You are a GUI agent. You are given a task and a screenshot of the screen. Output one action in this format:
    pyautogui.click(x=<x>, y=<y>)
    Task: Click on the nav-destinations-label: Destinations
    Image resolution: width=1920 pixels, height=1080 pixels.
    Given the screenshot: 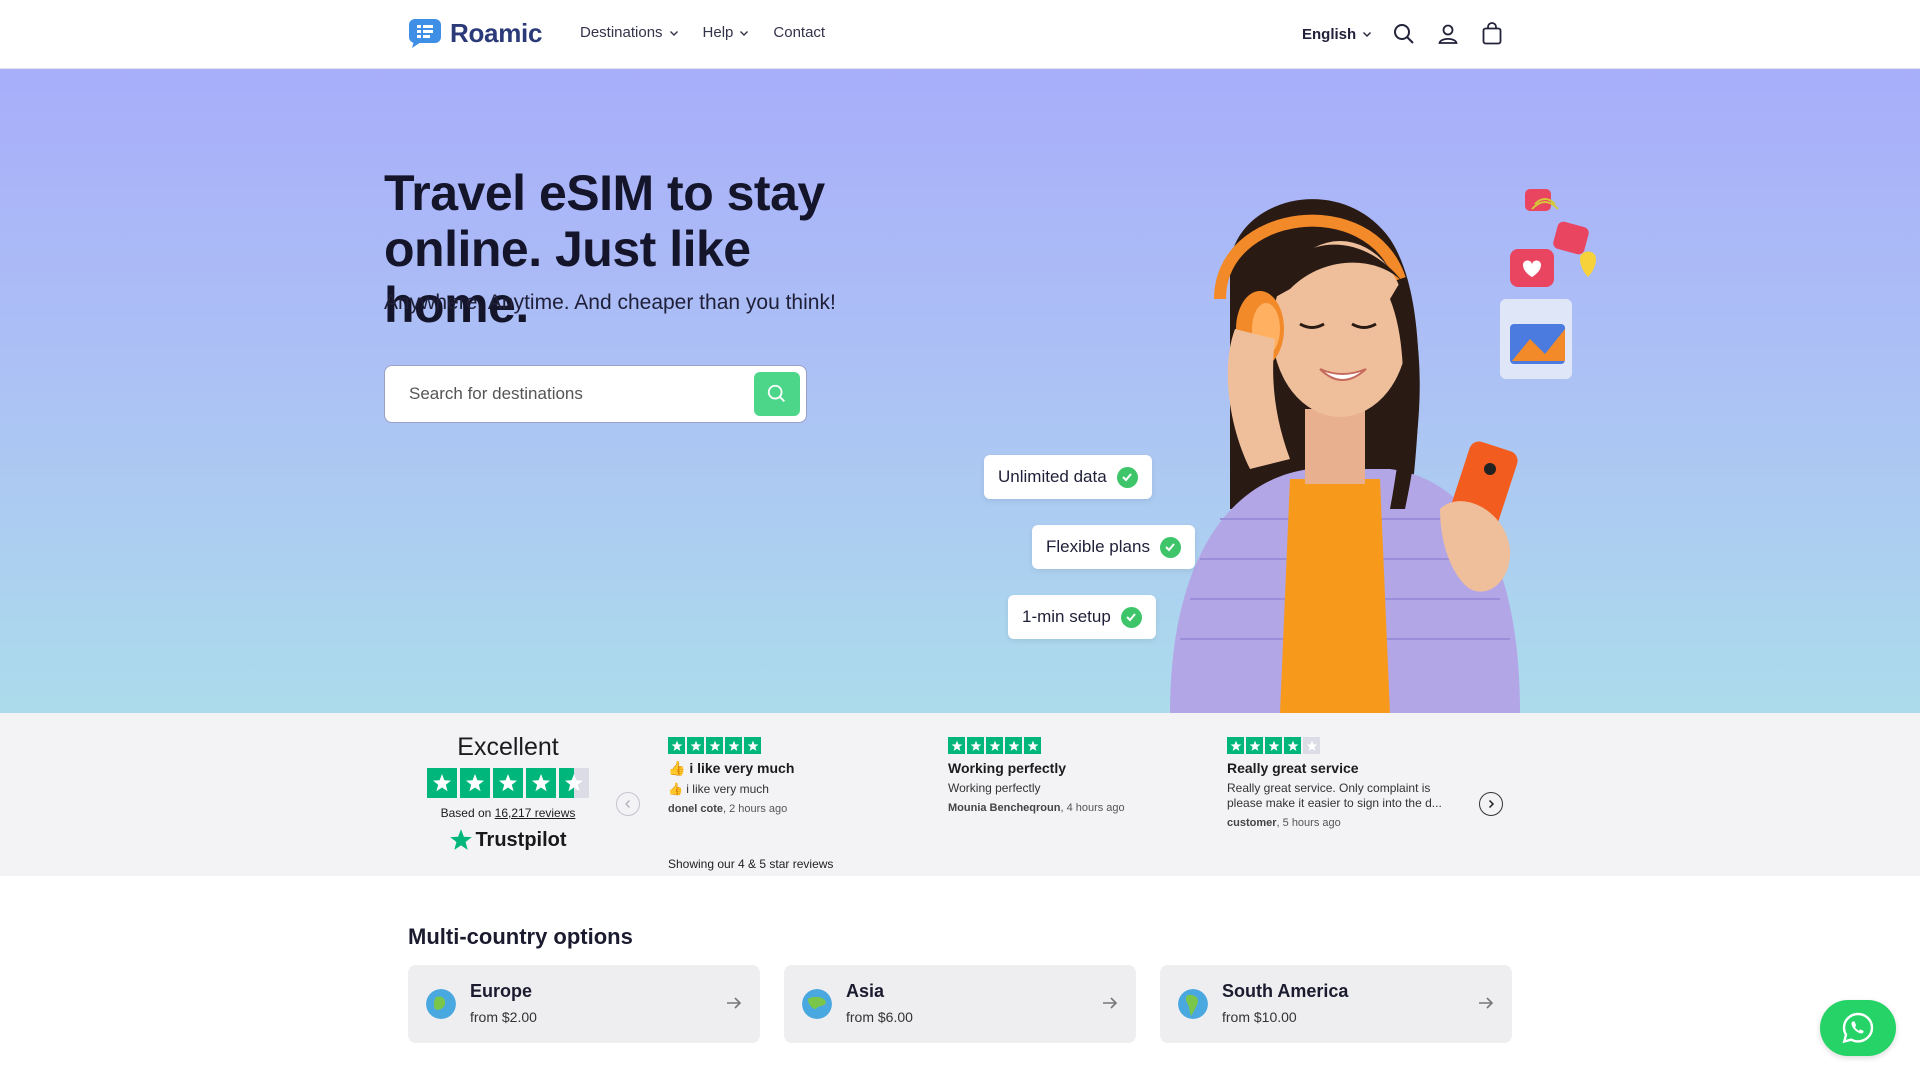 What is the action you would take?
    pyautogui.click(x=621, y=32)
    